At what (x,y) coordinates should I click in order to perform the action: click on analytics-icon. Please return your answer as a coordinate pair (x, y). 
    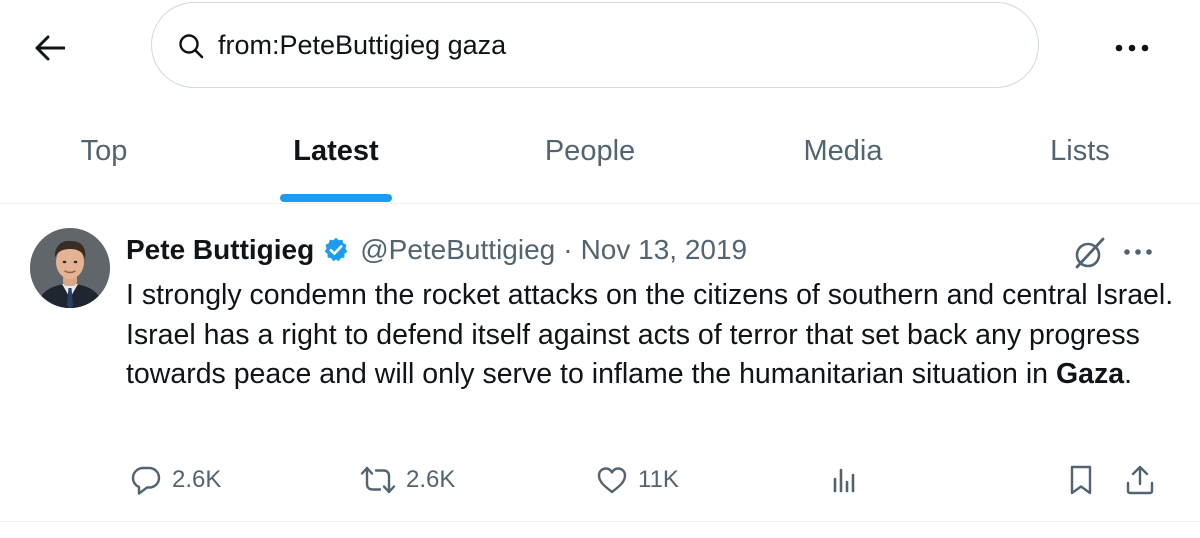
    Looking at the image, I should click on (844, 480).